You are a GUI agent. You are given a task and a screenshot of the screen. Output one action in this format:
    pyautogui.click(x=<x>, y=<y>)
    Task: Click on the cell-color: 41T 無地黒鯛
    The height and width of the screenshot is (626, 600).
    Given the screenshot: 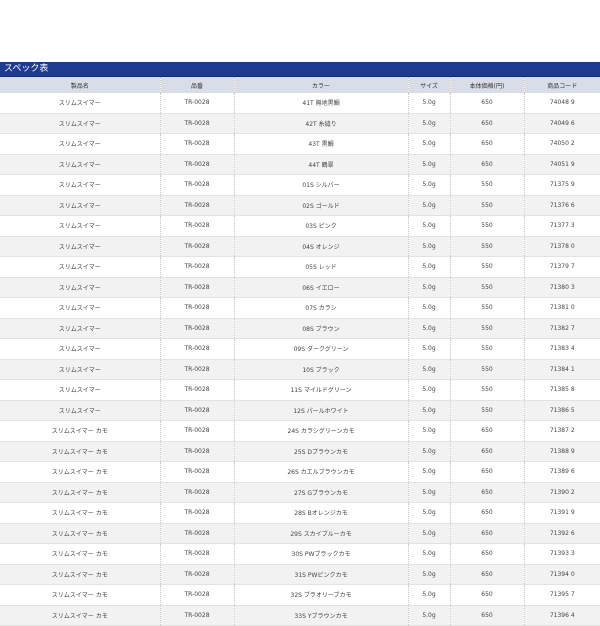 What is the action you would take?
    pyautogui.click(x=321, y=103)
    